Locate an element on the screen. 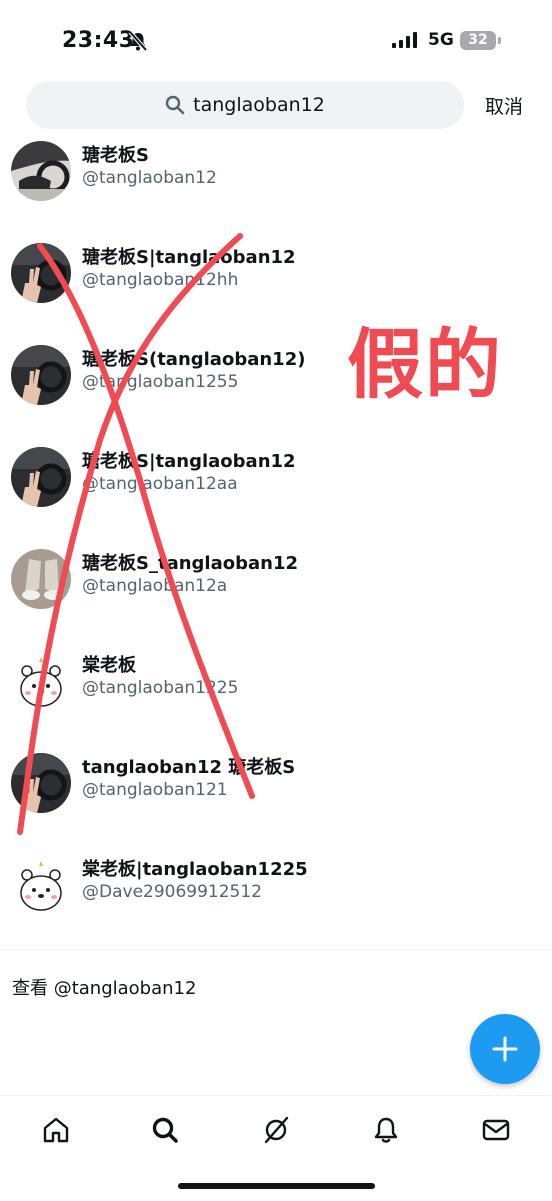 This screenshot has width=552, height=1201. silent-bell-icon is located at coordinates (138, 41).